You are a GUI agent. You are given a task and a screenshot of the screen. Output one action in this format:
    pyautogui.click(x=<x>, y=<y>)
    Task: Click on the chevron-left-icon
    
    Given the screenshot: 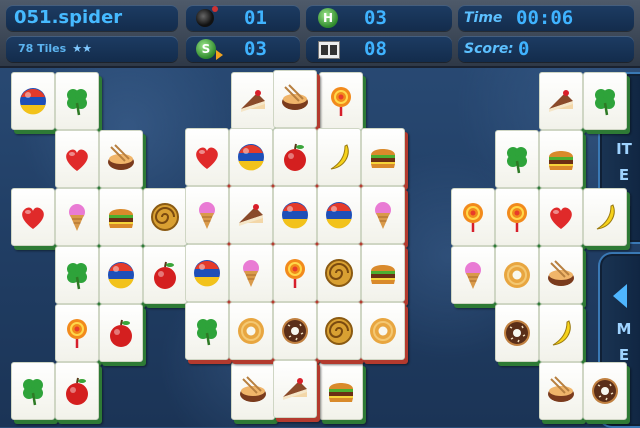 What is the action you would take?
    pyautogui.click(x=620, y=296)
    